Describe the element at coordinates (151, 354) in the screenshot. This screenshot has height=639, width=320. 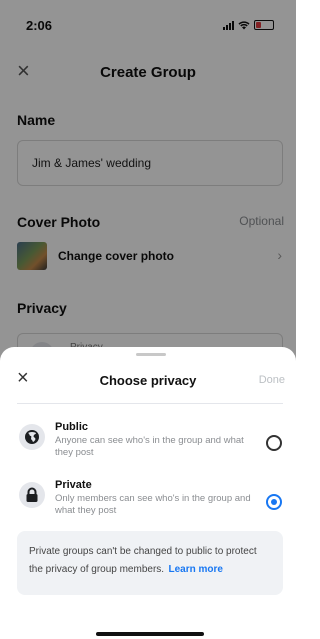
I see `sheet-grabber` at that location.